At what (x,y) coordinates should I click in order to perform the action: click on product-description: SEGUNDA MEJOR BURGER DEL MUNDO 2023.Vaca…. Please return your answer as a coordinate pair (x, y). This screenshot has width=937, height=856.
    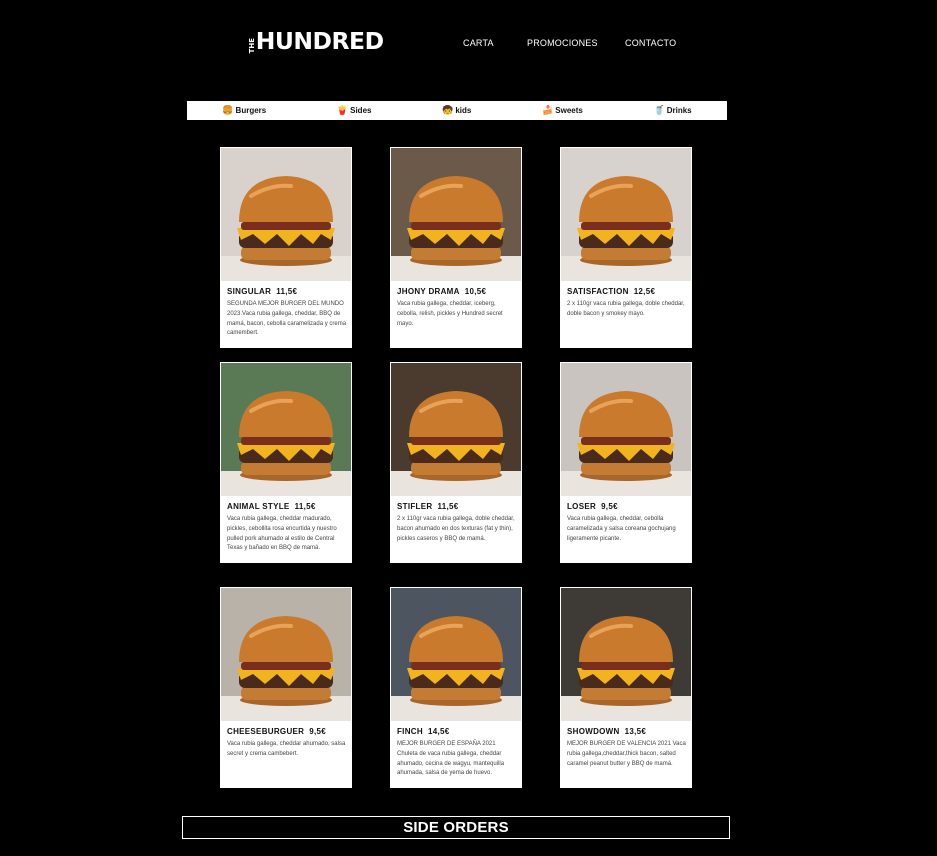
    Looking at the image, I should click on (287, 319).